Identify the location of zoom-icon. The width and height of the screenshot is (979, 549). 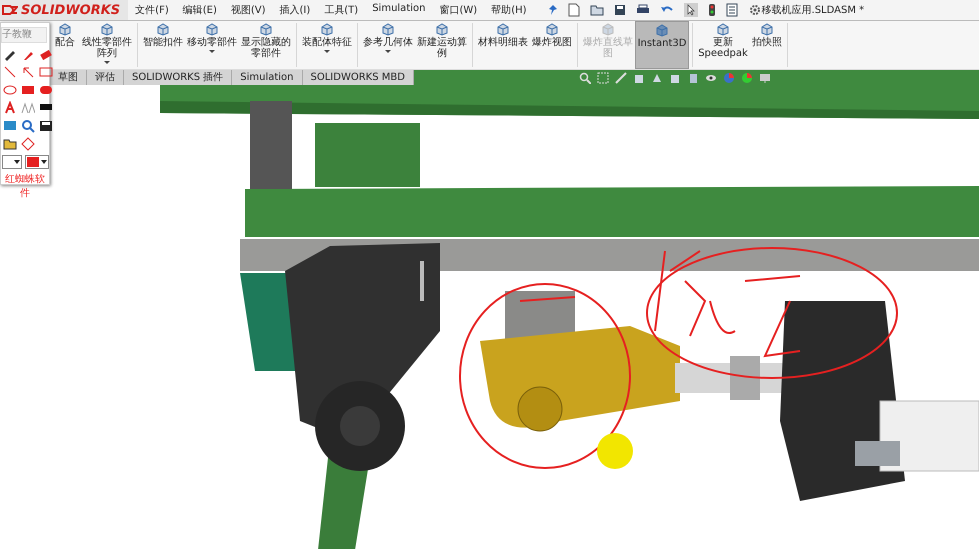
(584, 78).